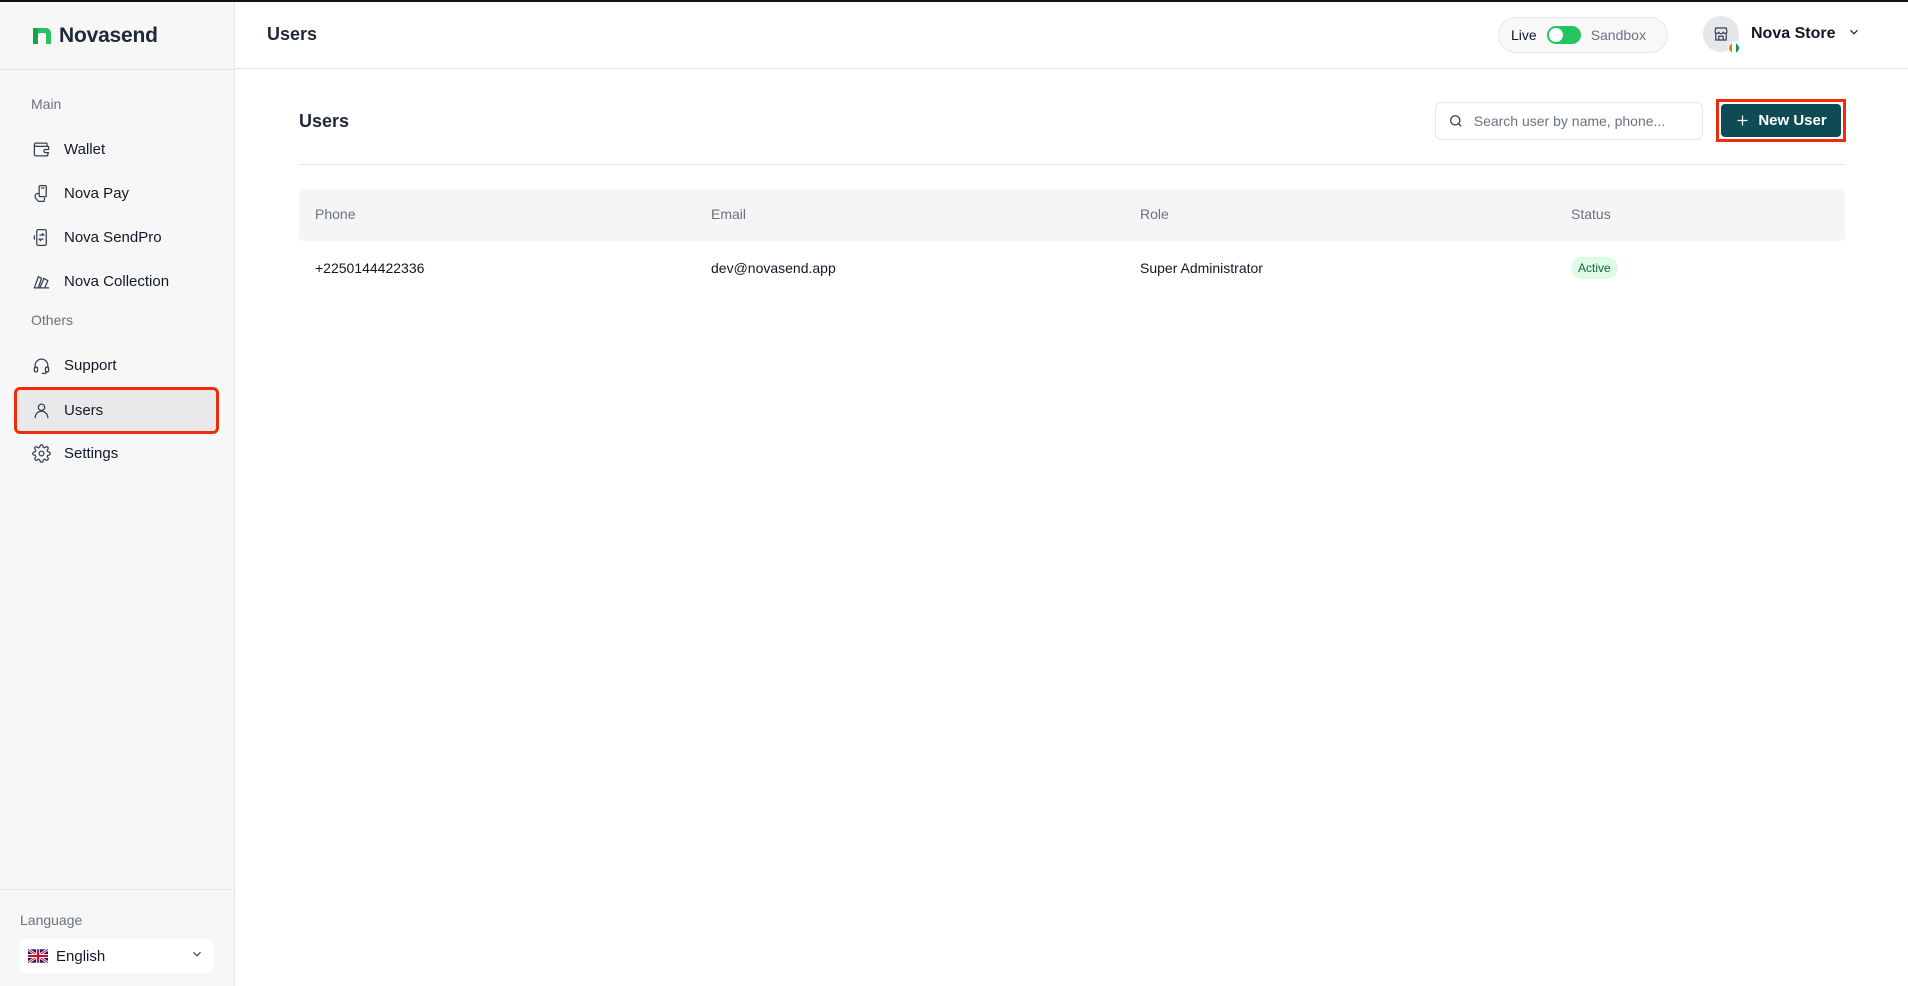 Image resolution: width=1908 pixels, height=986 pixels. What do you see at coordinates (41, 282) in the screenshot?
I see `collection-icon` at bounding box center [41, 282].